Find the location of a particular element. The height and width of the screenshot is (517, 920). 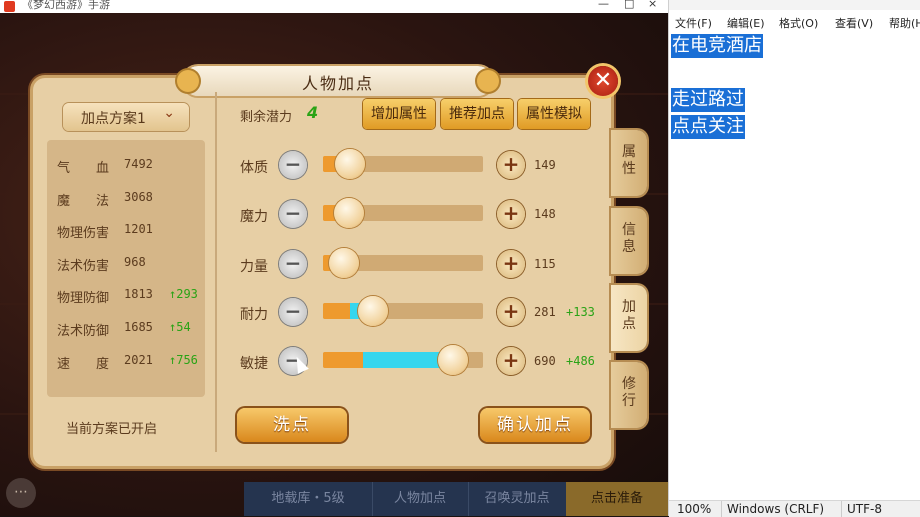

panel-title: 人物加点 is located at coordinates (337, 83).